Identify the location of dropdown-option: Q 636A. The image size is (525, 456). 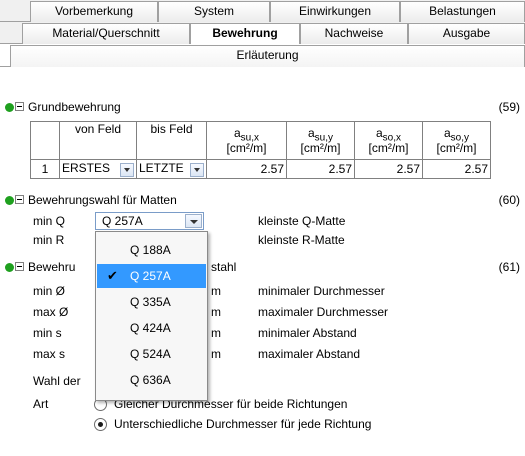
(151, 380).